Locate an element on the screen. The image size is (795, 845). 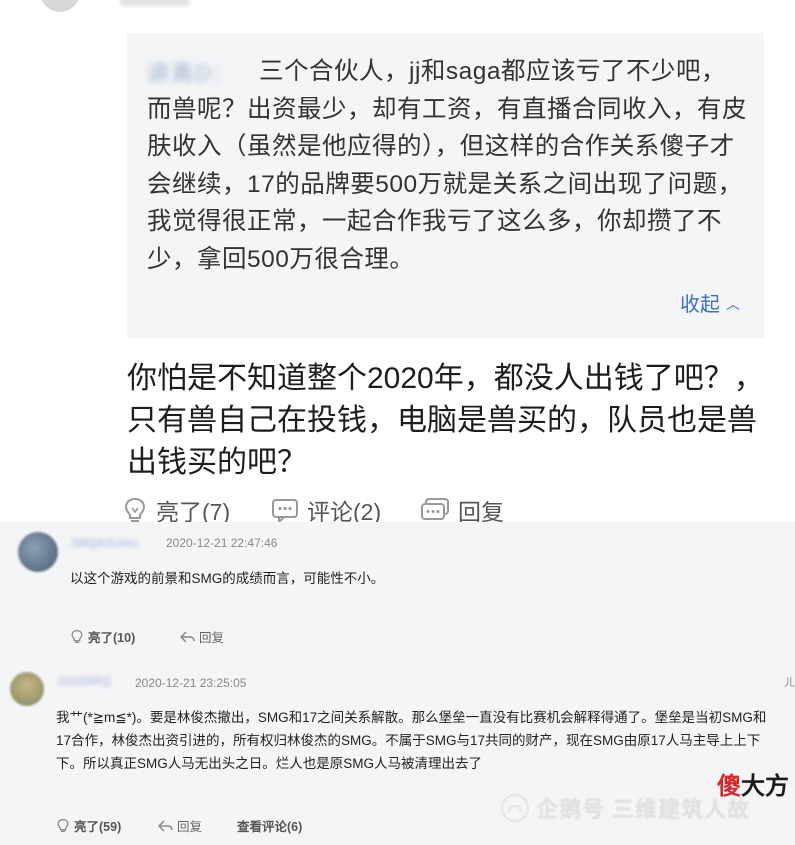
watermark: 企鹅号 三维建筑人故 is located at coordinates (625, 808).